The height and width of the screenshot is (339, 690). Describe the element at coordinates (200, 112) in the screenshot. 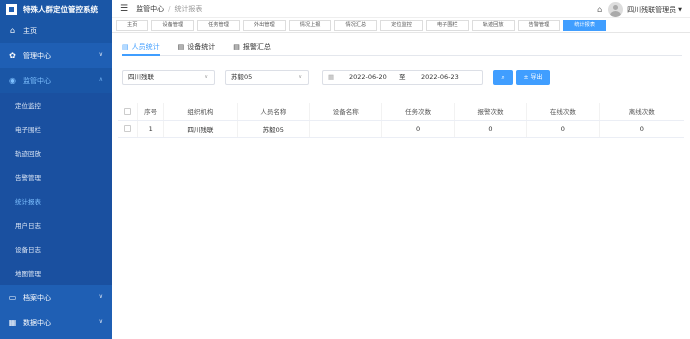

I see `column-header: 组织机构` at that location.